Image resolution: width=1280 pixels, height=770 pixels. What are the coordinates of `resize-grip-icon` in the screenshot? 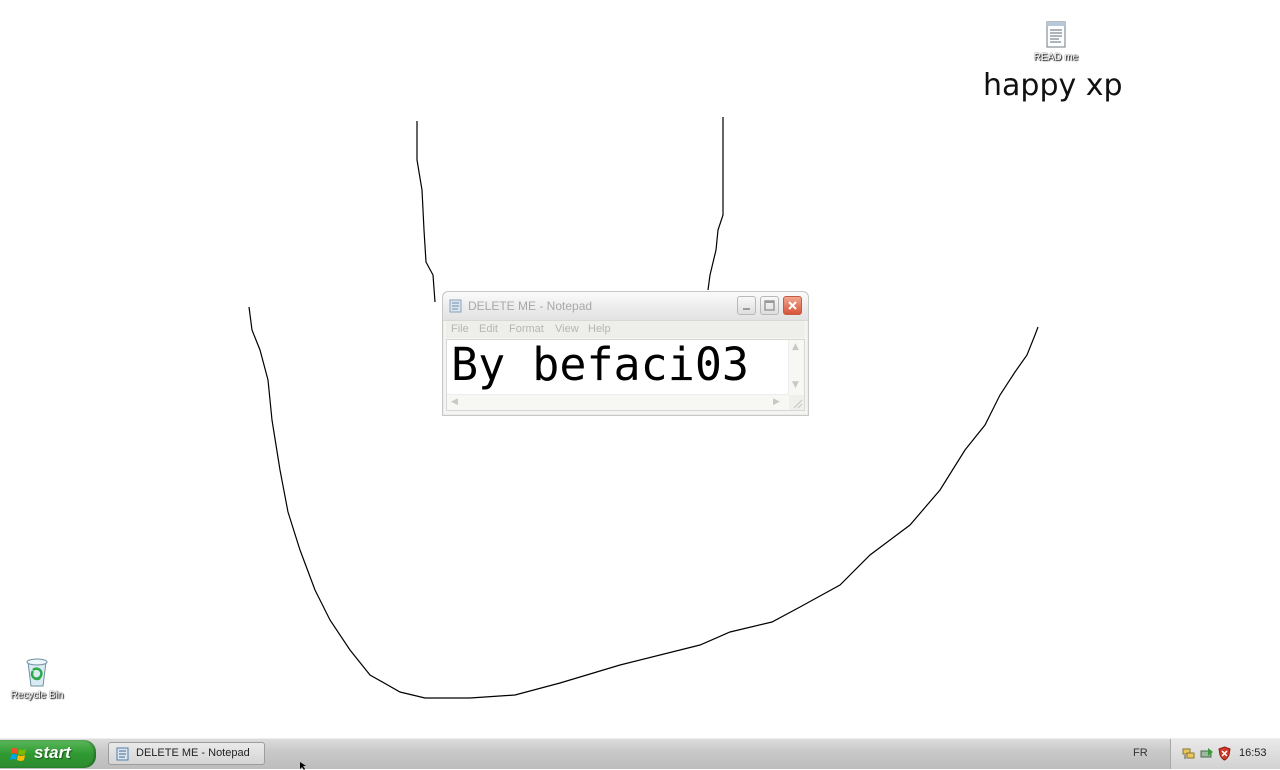 It's located at (798, 404).